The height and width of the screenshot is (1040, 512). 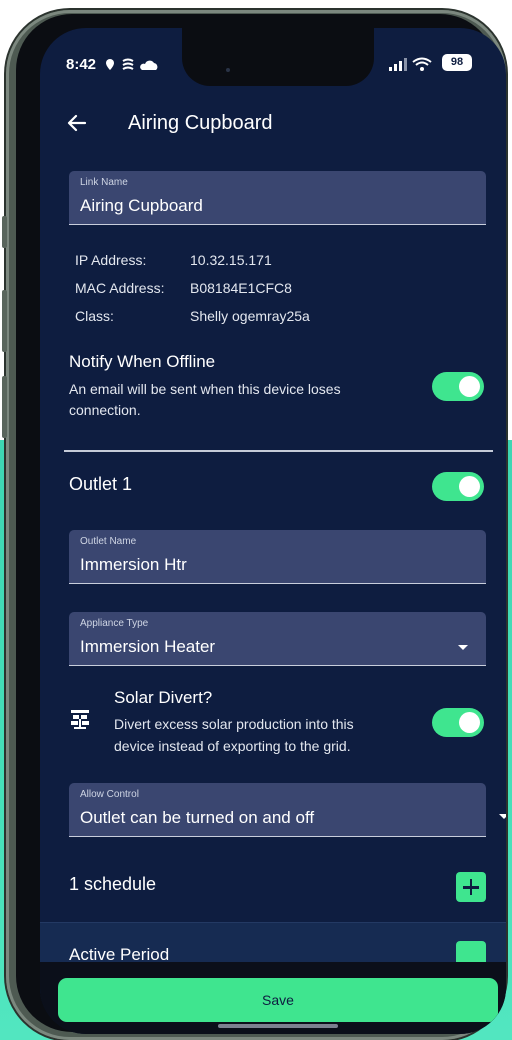 What do you see at coordinates (390, 69) in the screenshot?
I see `signal-icon` at bounding box center [390, 69].